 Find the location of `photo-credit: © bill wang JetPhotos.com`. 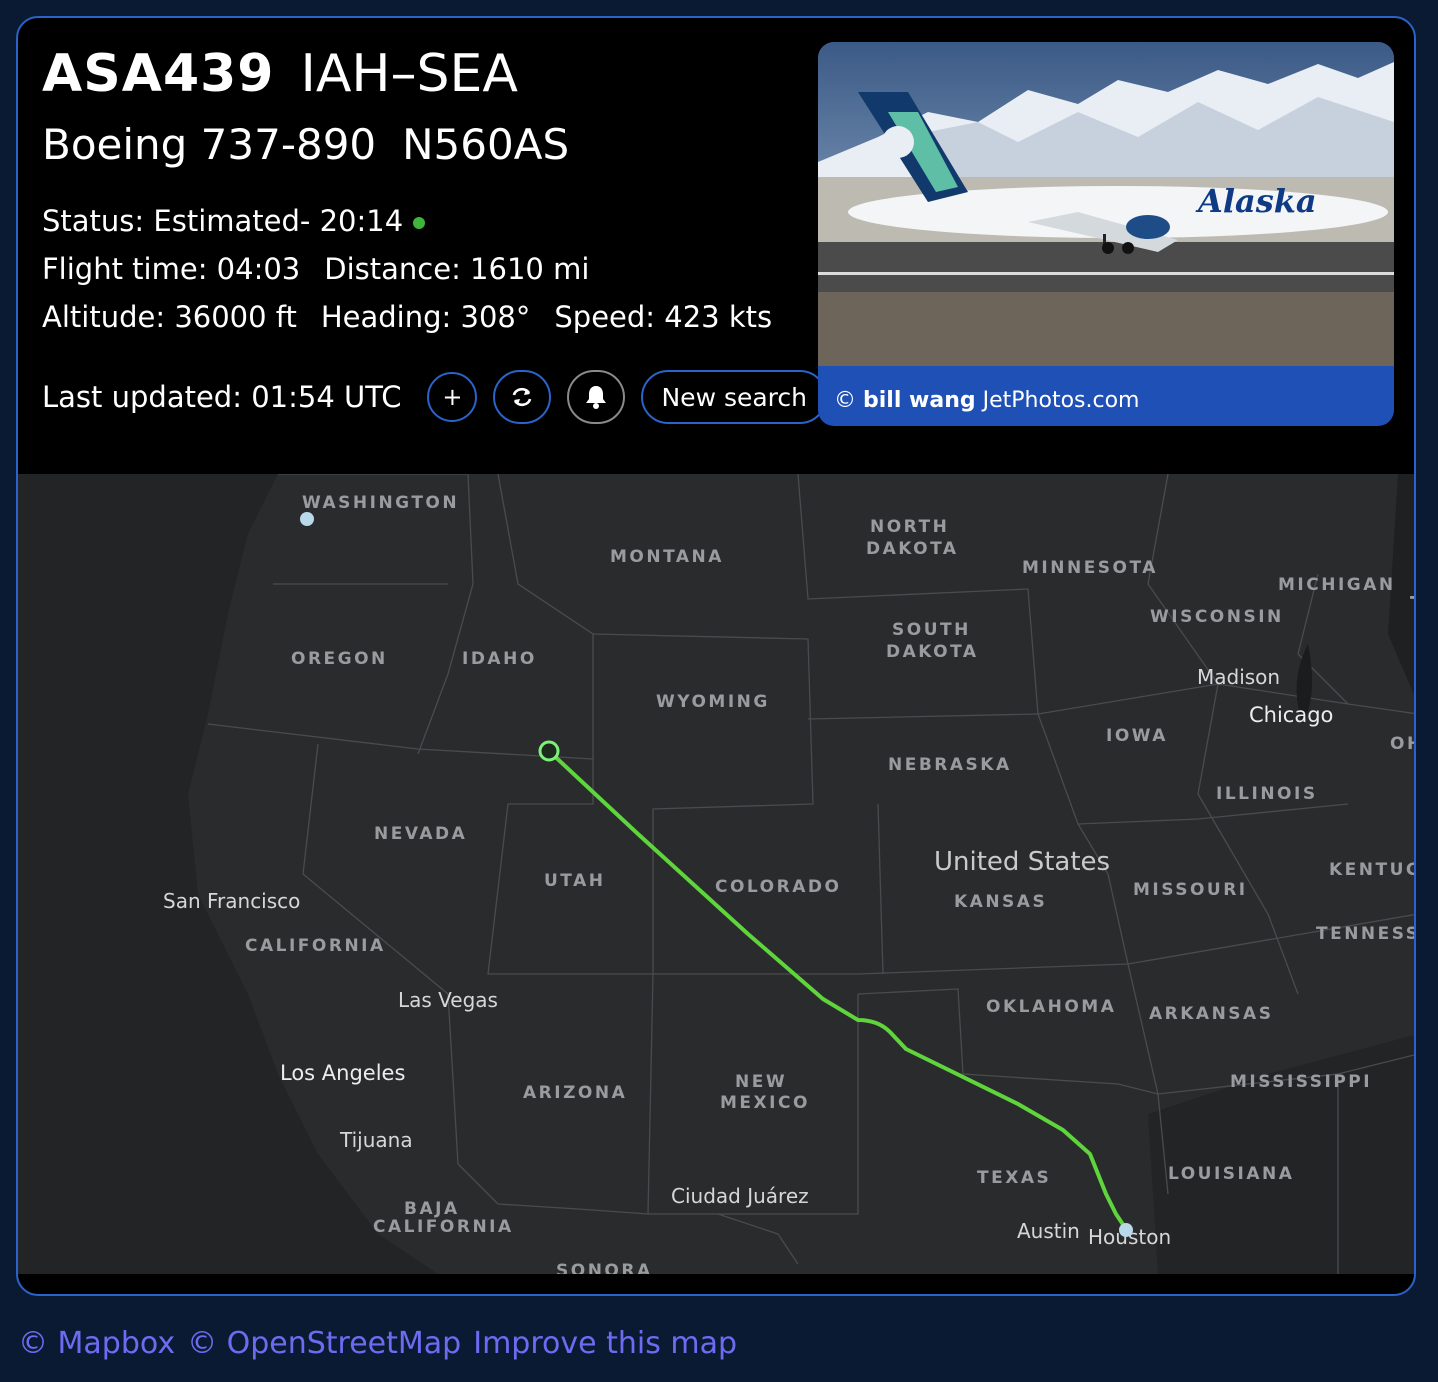

photo-credit: © bill wang JetPhotos.com is located at coordinates (986, 400).